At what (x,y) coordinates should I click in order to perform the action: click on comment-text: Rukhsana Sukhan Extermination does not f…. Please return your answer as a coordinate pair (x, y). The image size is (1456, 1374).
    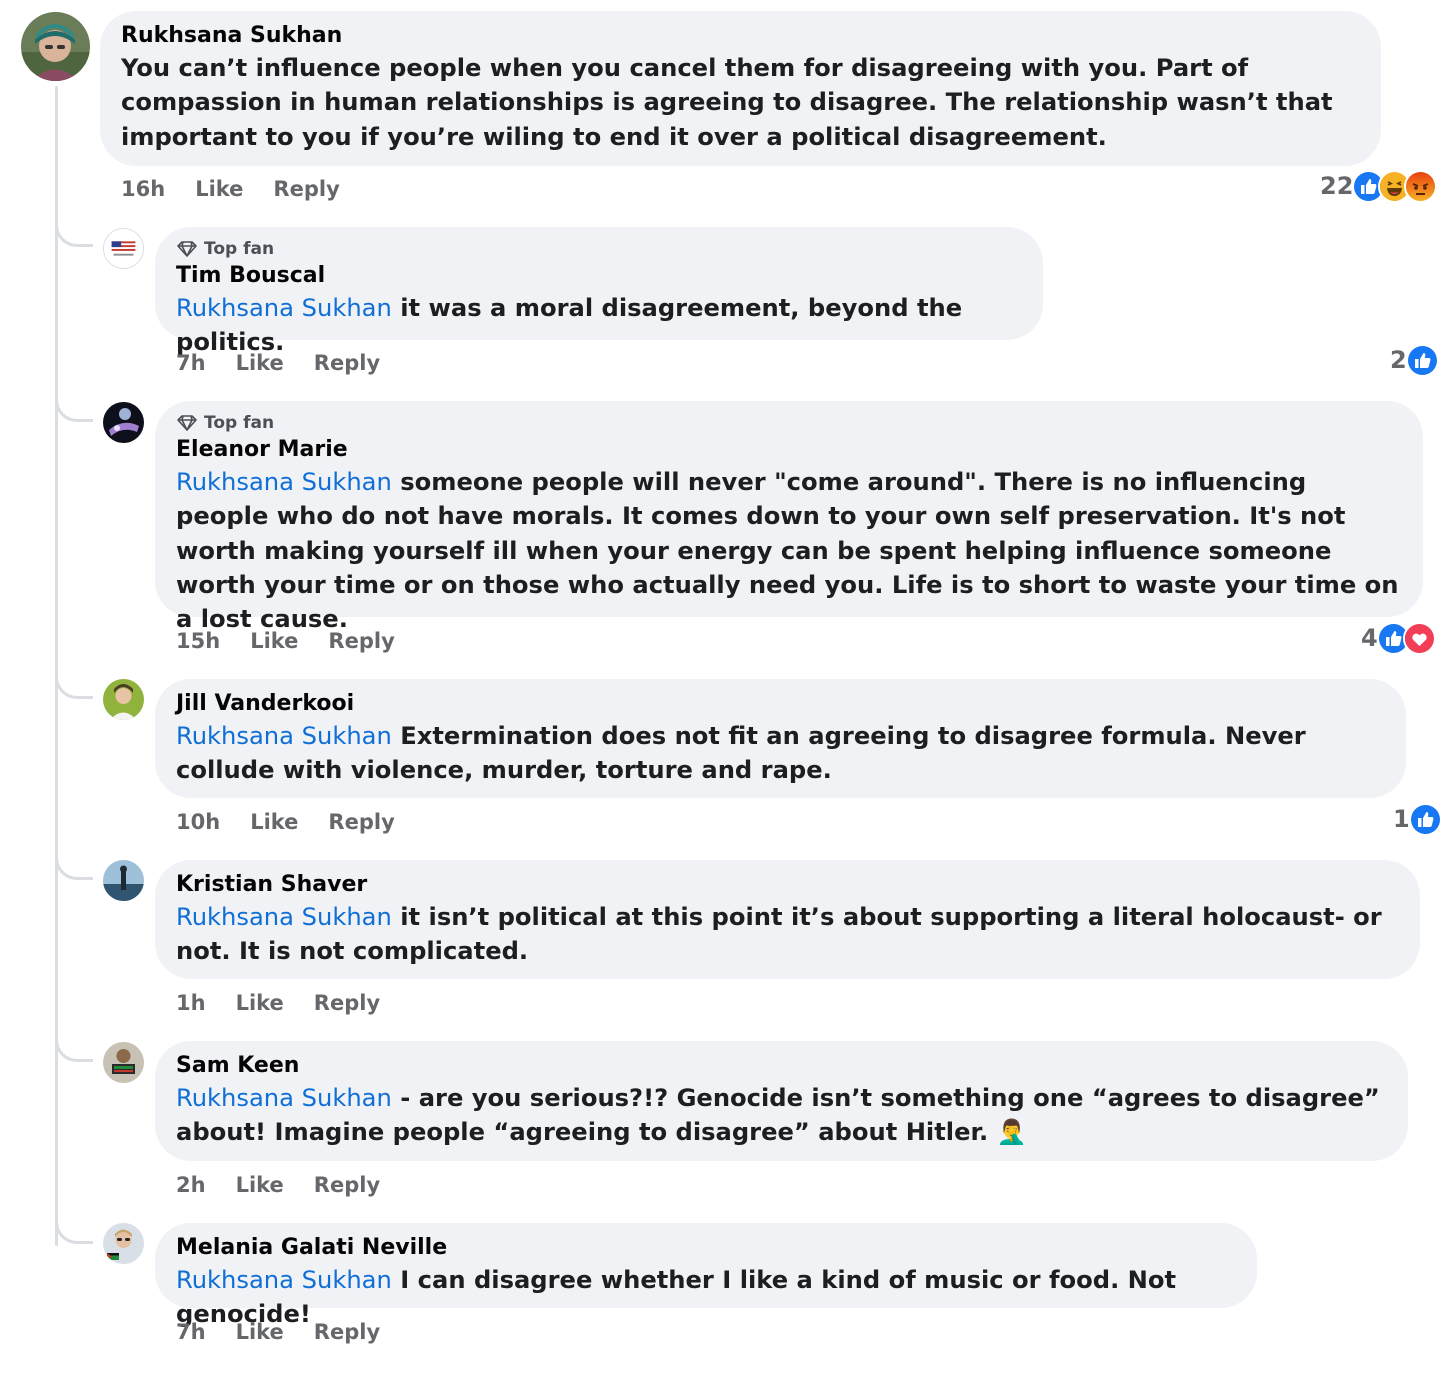
    Looking at the image, I should click on (781, 753).